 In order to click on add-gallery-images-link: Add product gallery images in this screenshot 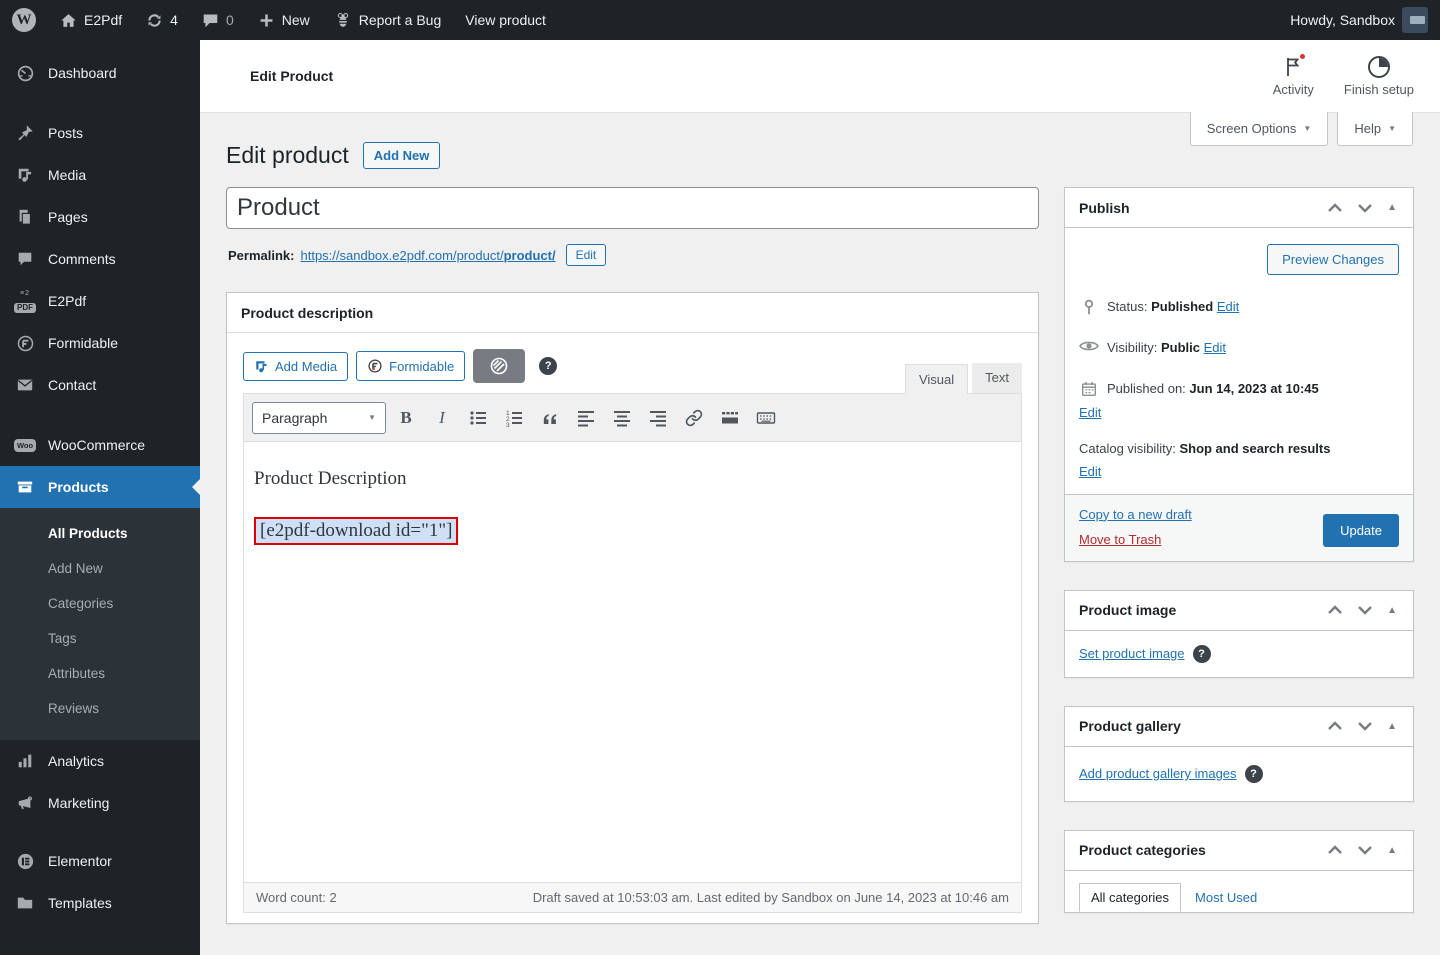, I will do `click(1158, 773)`.